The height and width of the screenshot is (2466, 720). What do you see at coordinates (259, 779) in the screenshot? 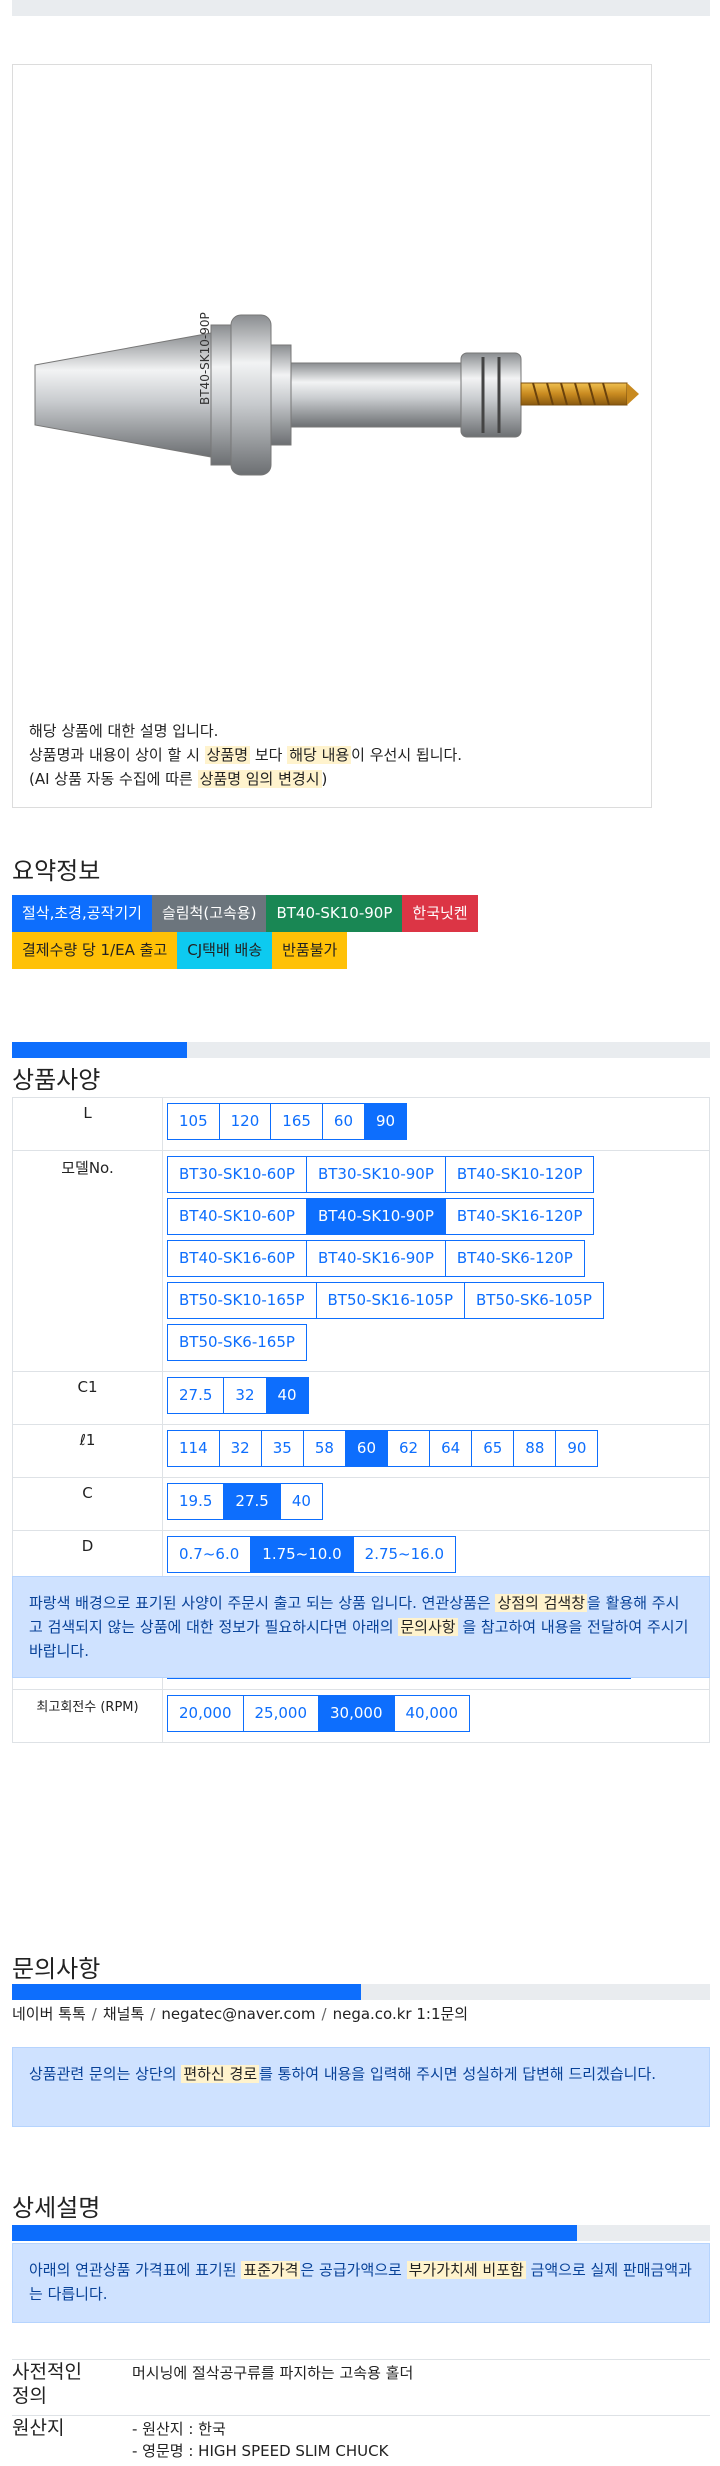
I see `desc-highlight: 상품명 임의 변경시` at bounding box center [259, 779].